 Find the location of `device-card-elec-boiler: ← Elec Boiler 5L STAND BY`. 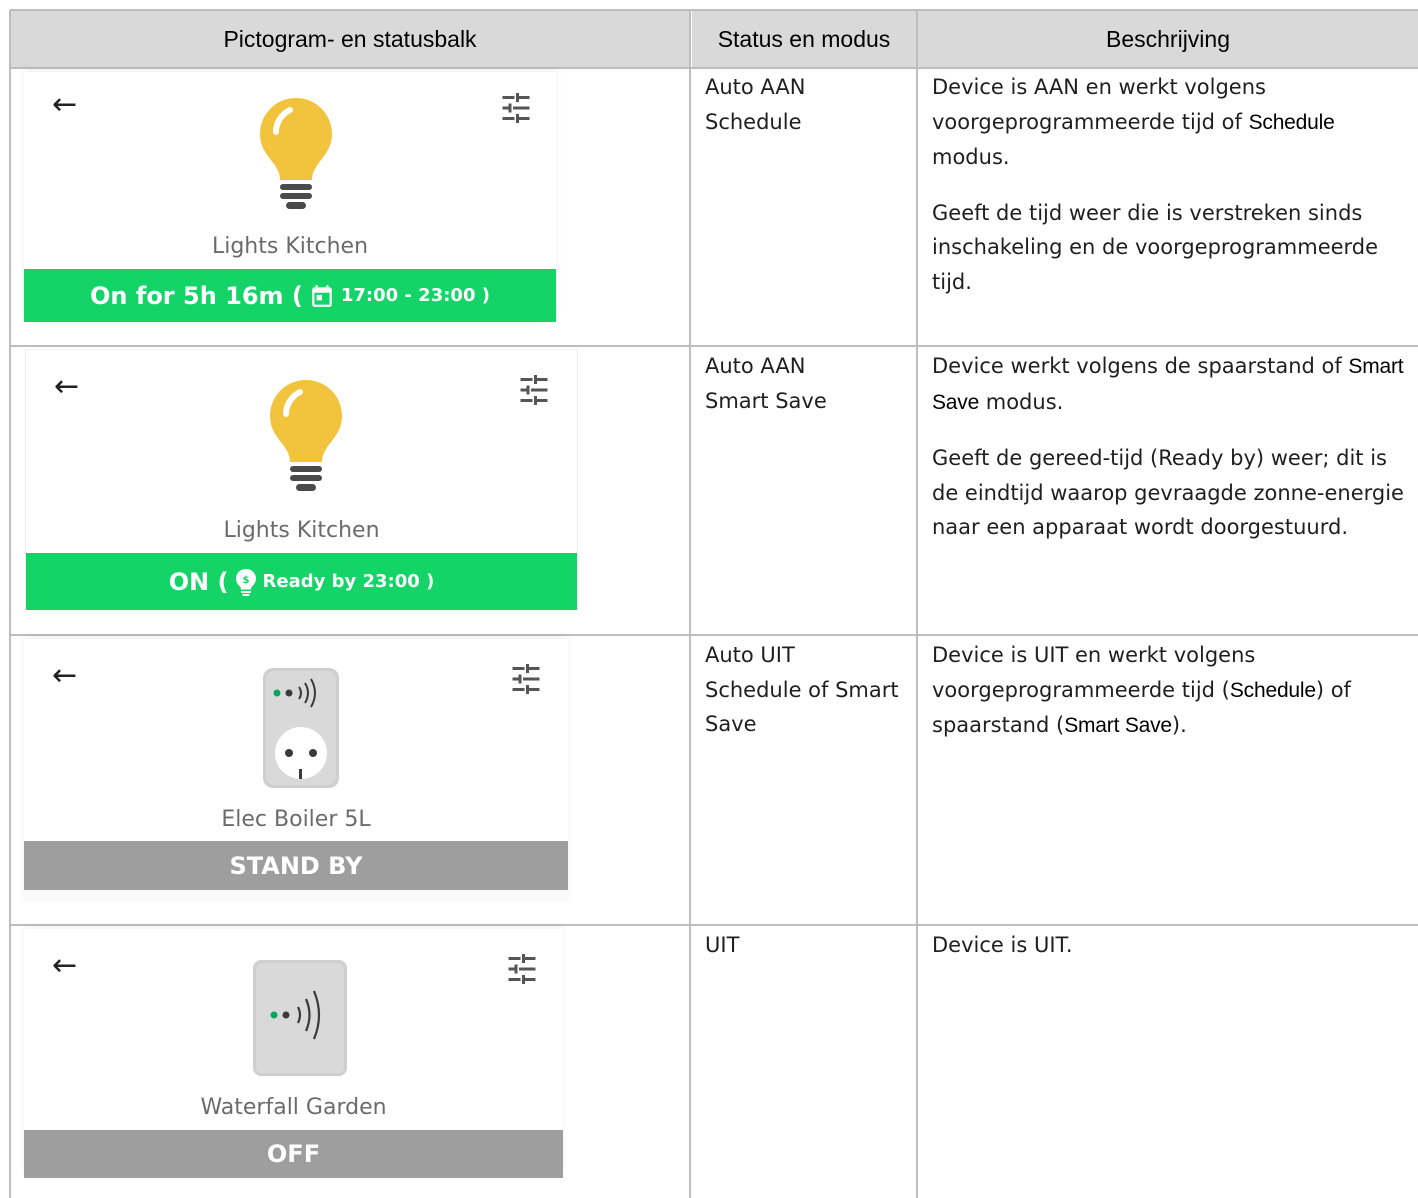

device-card-elec-boiler: ← Elec Boiler 5L STAND BY is located at coordinates (296, 770).